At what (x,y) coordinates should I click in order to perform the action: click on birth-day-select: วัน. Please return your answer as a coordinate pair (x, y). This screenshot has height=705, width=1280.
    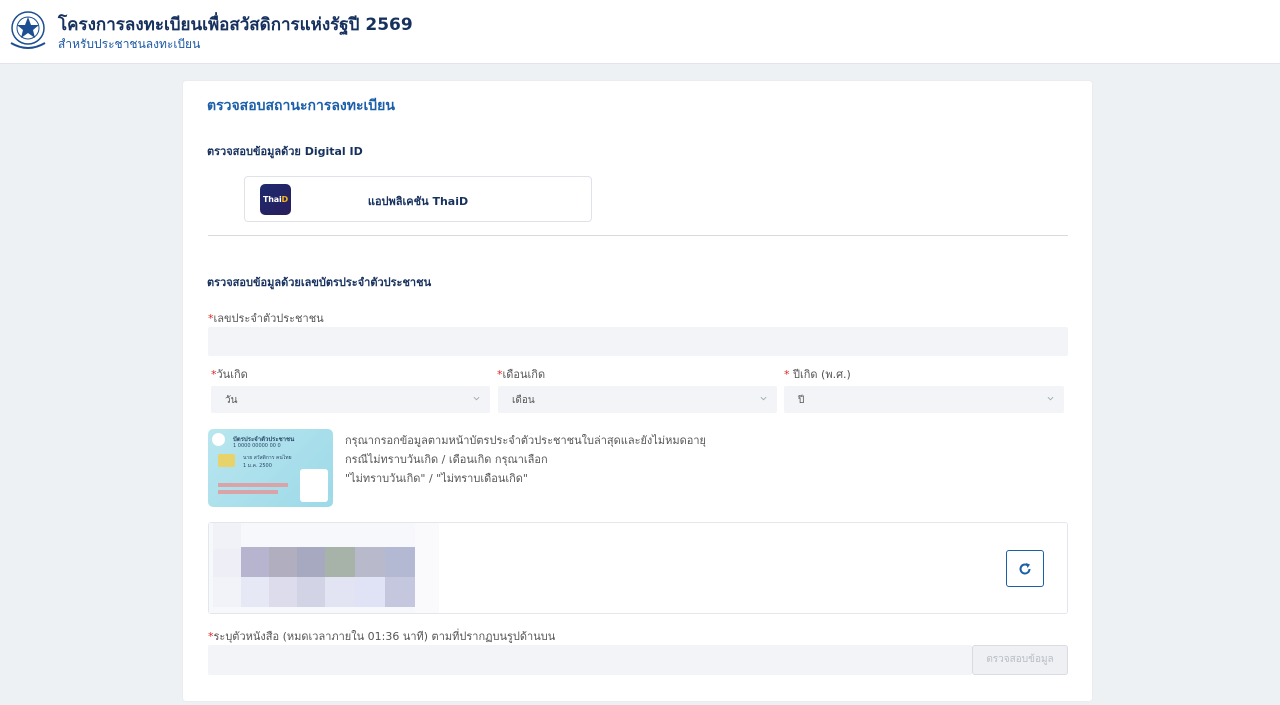
    Looking at the image, I should click on (350, 399).